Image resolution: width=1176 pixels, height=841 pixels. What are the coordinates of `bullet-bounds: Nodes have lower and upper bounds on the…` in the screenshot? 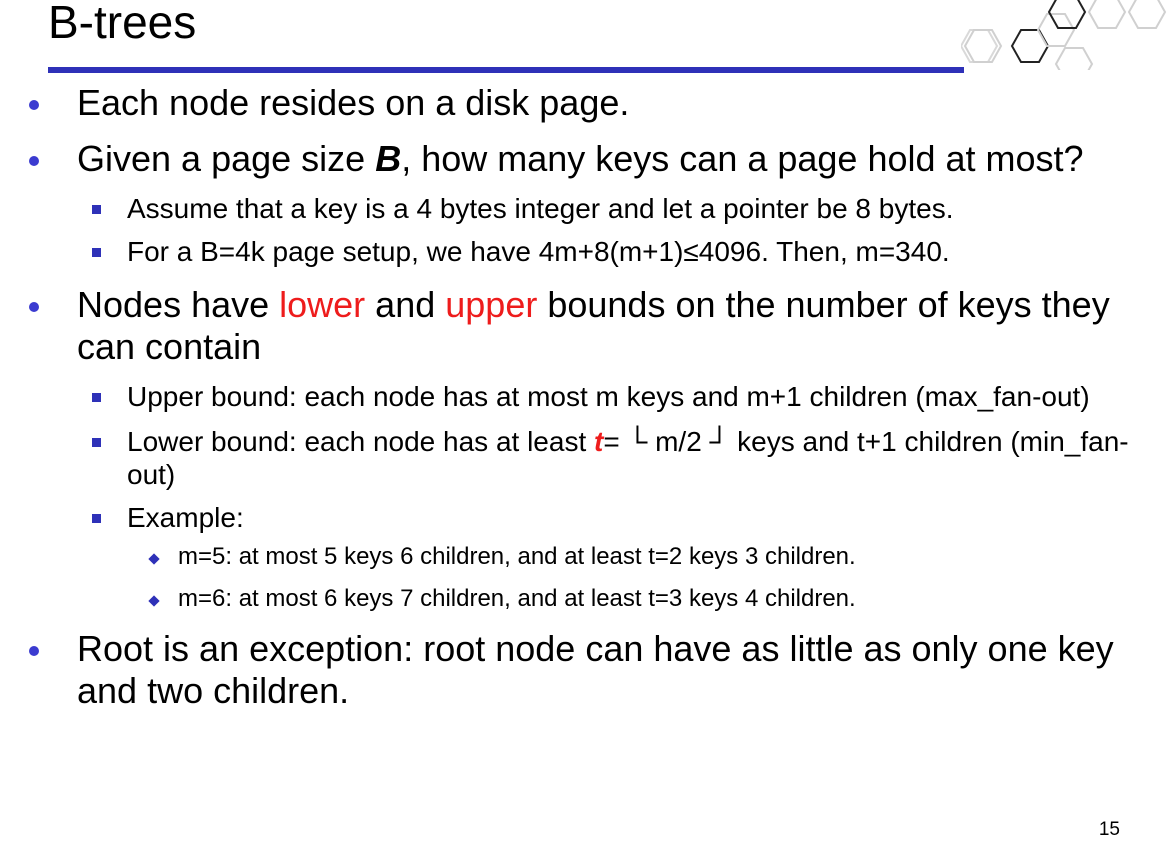 It's located at (588, 326).